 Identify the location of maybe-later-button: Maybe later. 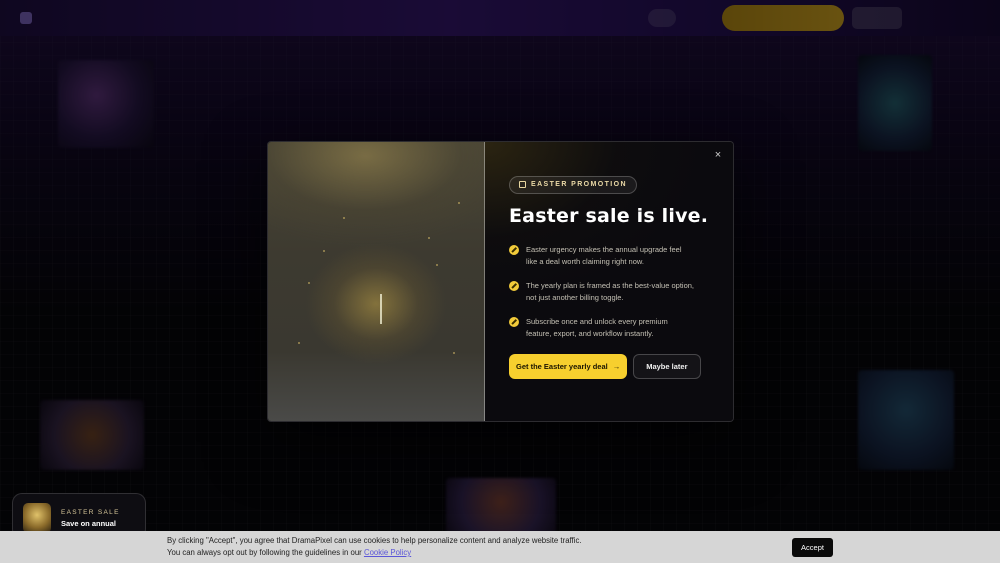
(667, 366).